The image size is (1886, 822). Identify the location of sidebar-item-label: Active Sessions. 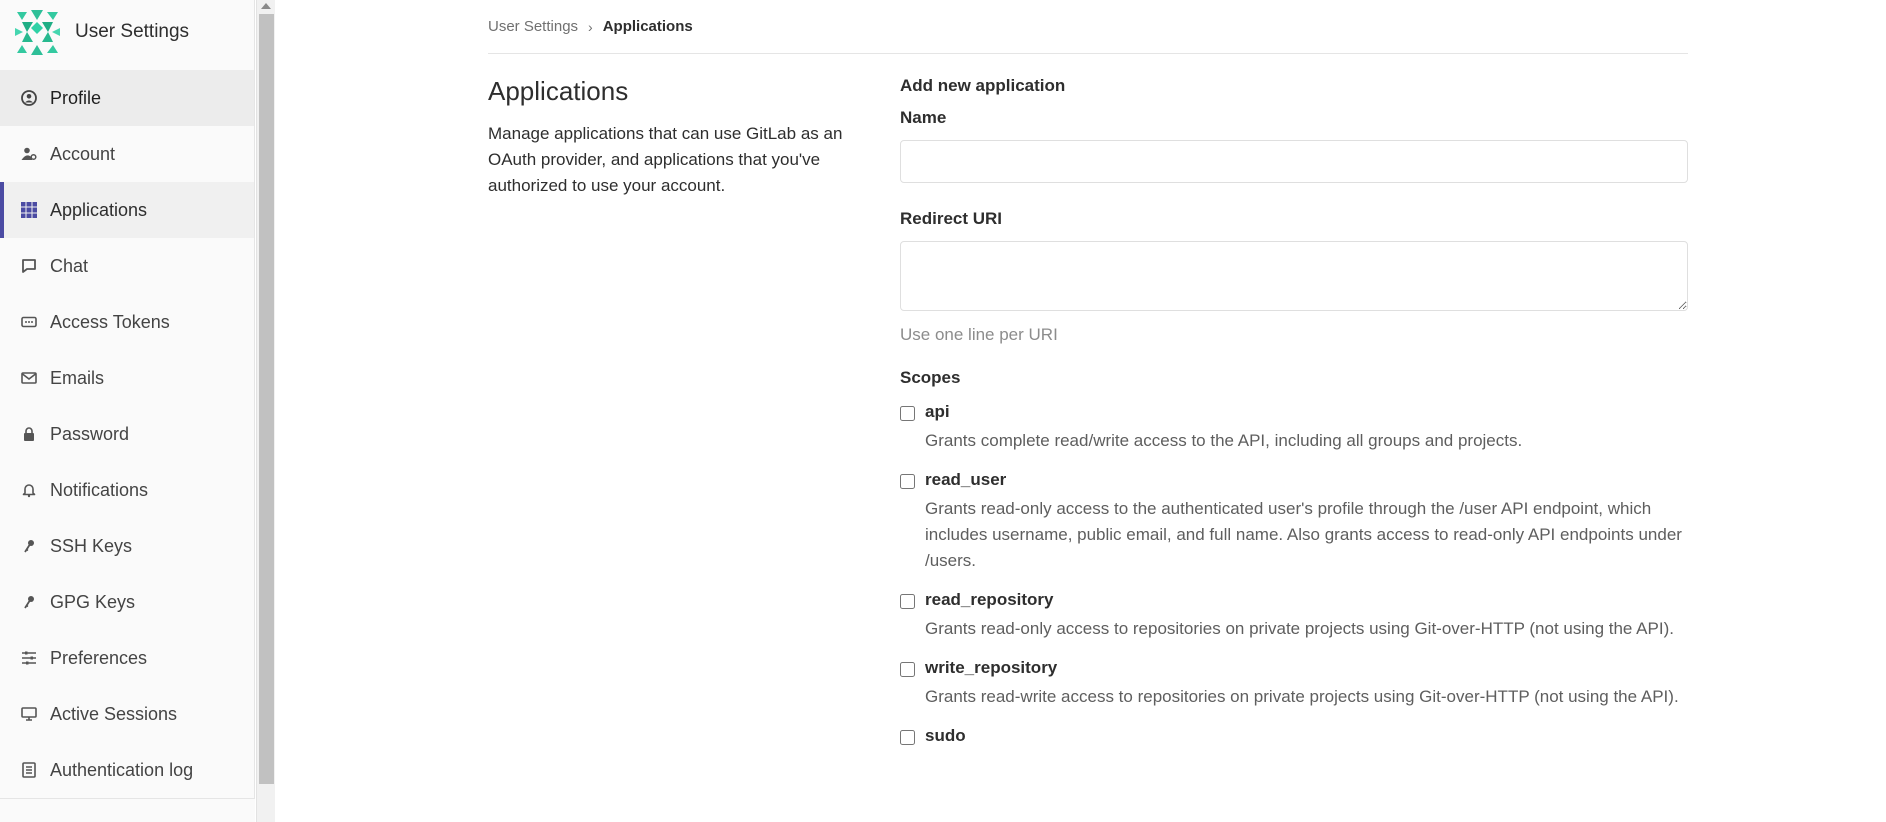
(114, 713).